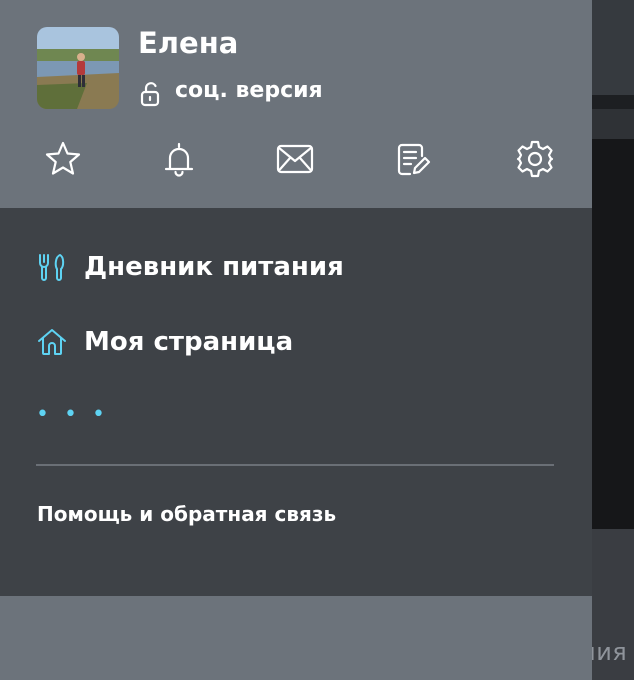 This screenshot has width=634, height=680. Describe the element at coordinates (613, 47) in the screenshot. I see `background-header` at that location.